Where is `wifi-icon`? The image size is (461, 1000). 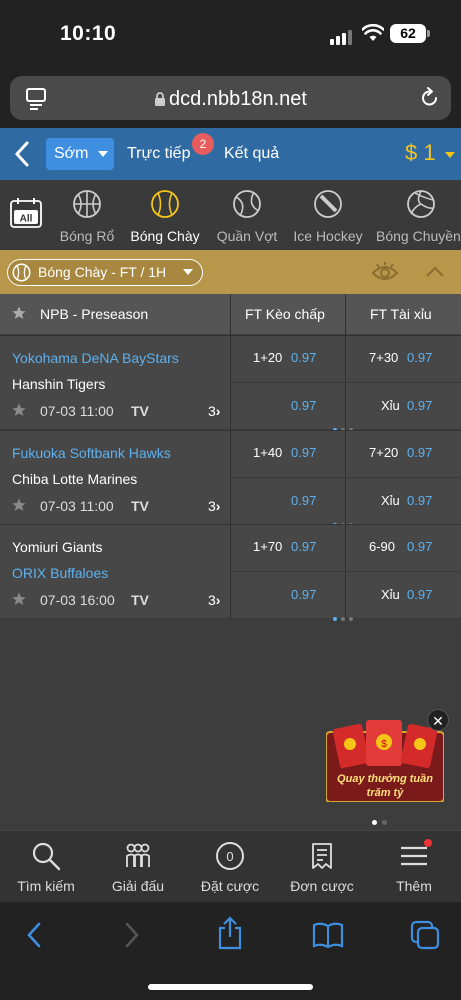 wifi-icon is located at coordinates (373, 32).